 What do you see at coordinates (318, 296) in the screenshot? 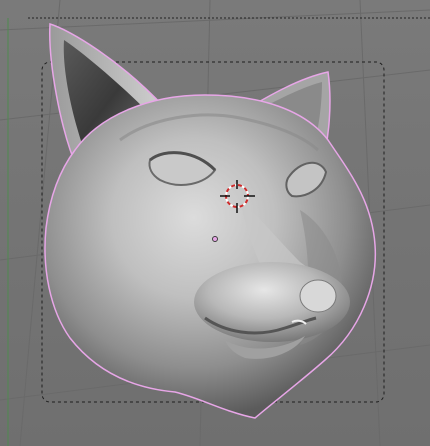
I see `nose-tip` at bounding box center [318, 296].